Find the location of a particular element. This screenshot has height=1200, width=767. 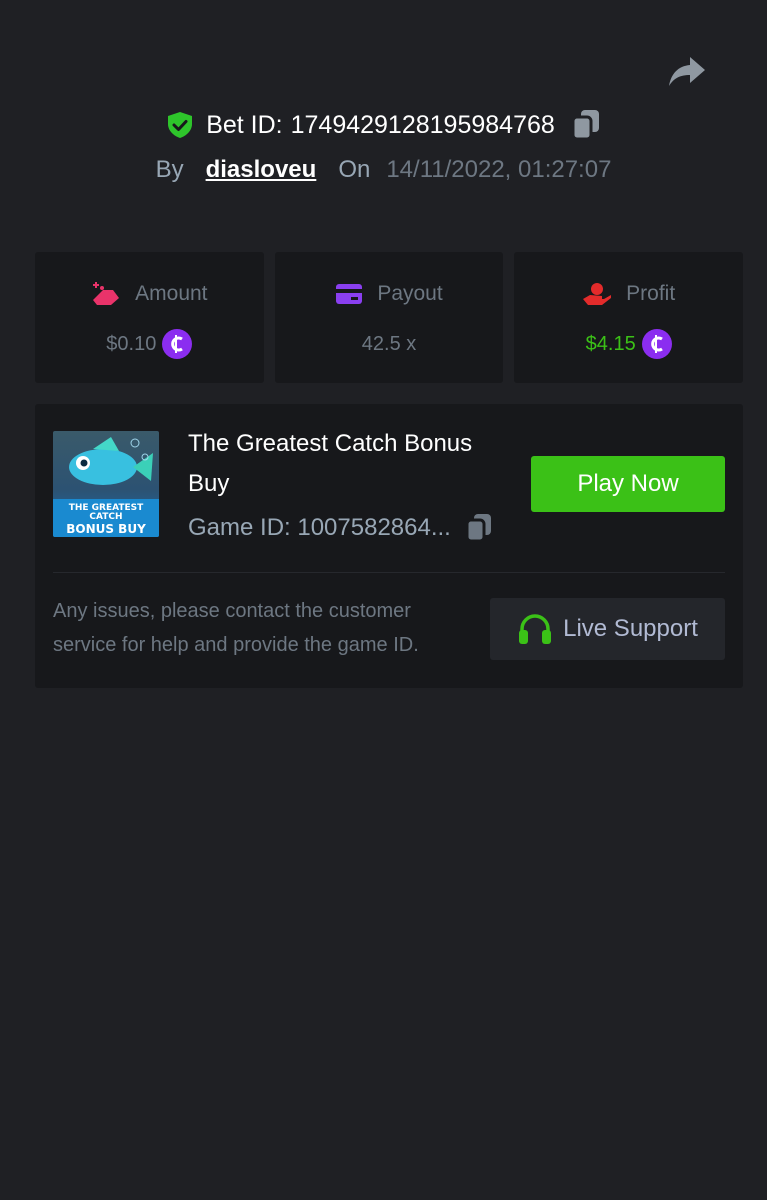

username-link: diasloveu is located at coordinates (261, 170).